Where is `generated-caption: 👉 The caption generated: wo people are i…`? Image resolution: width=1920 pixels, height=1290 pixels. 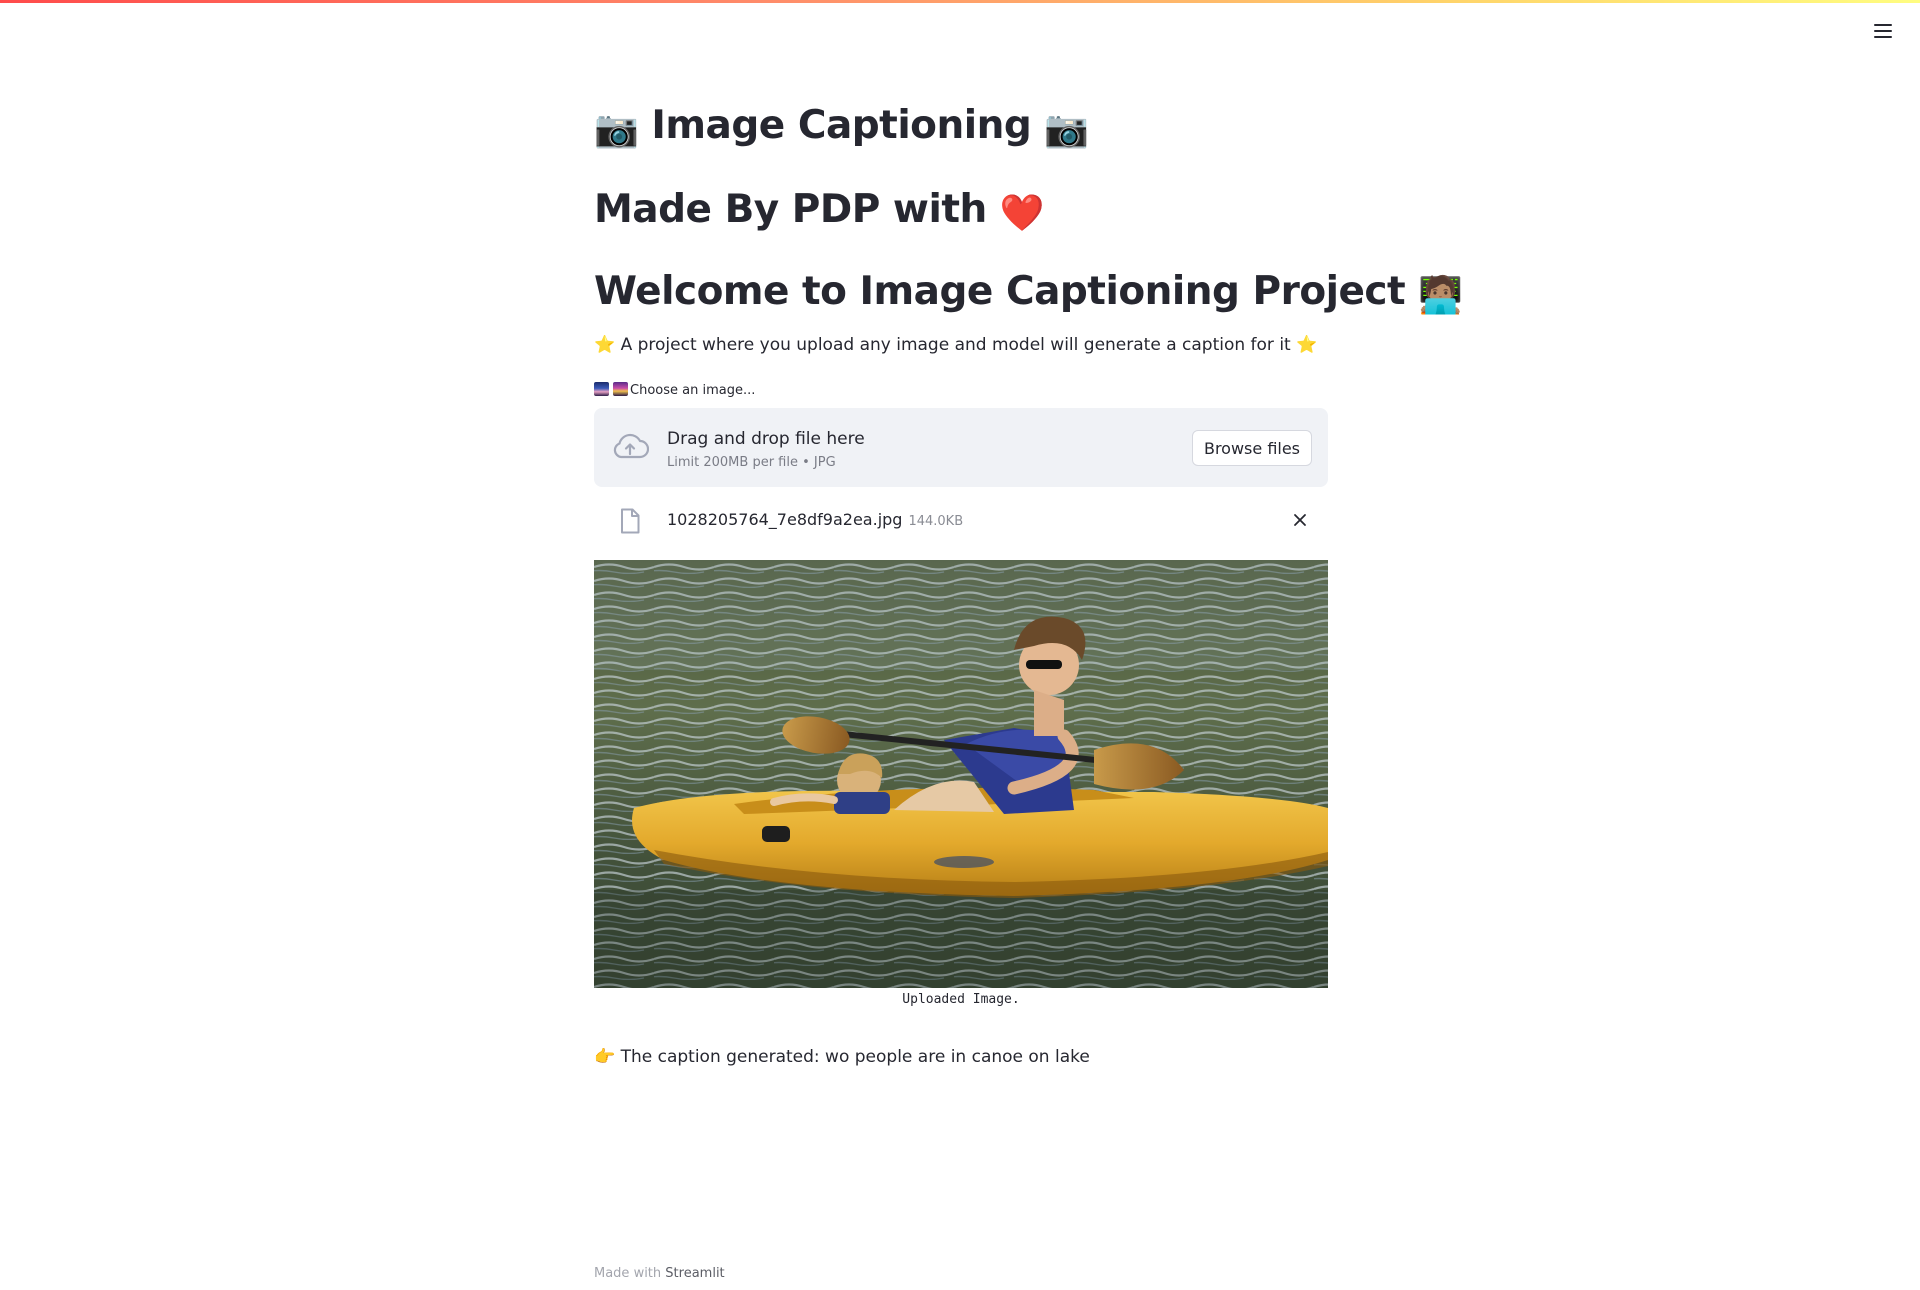 generated-caption: 👉 The caption generated: wo people are i… is located at coordinates (842, 1057).